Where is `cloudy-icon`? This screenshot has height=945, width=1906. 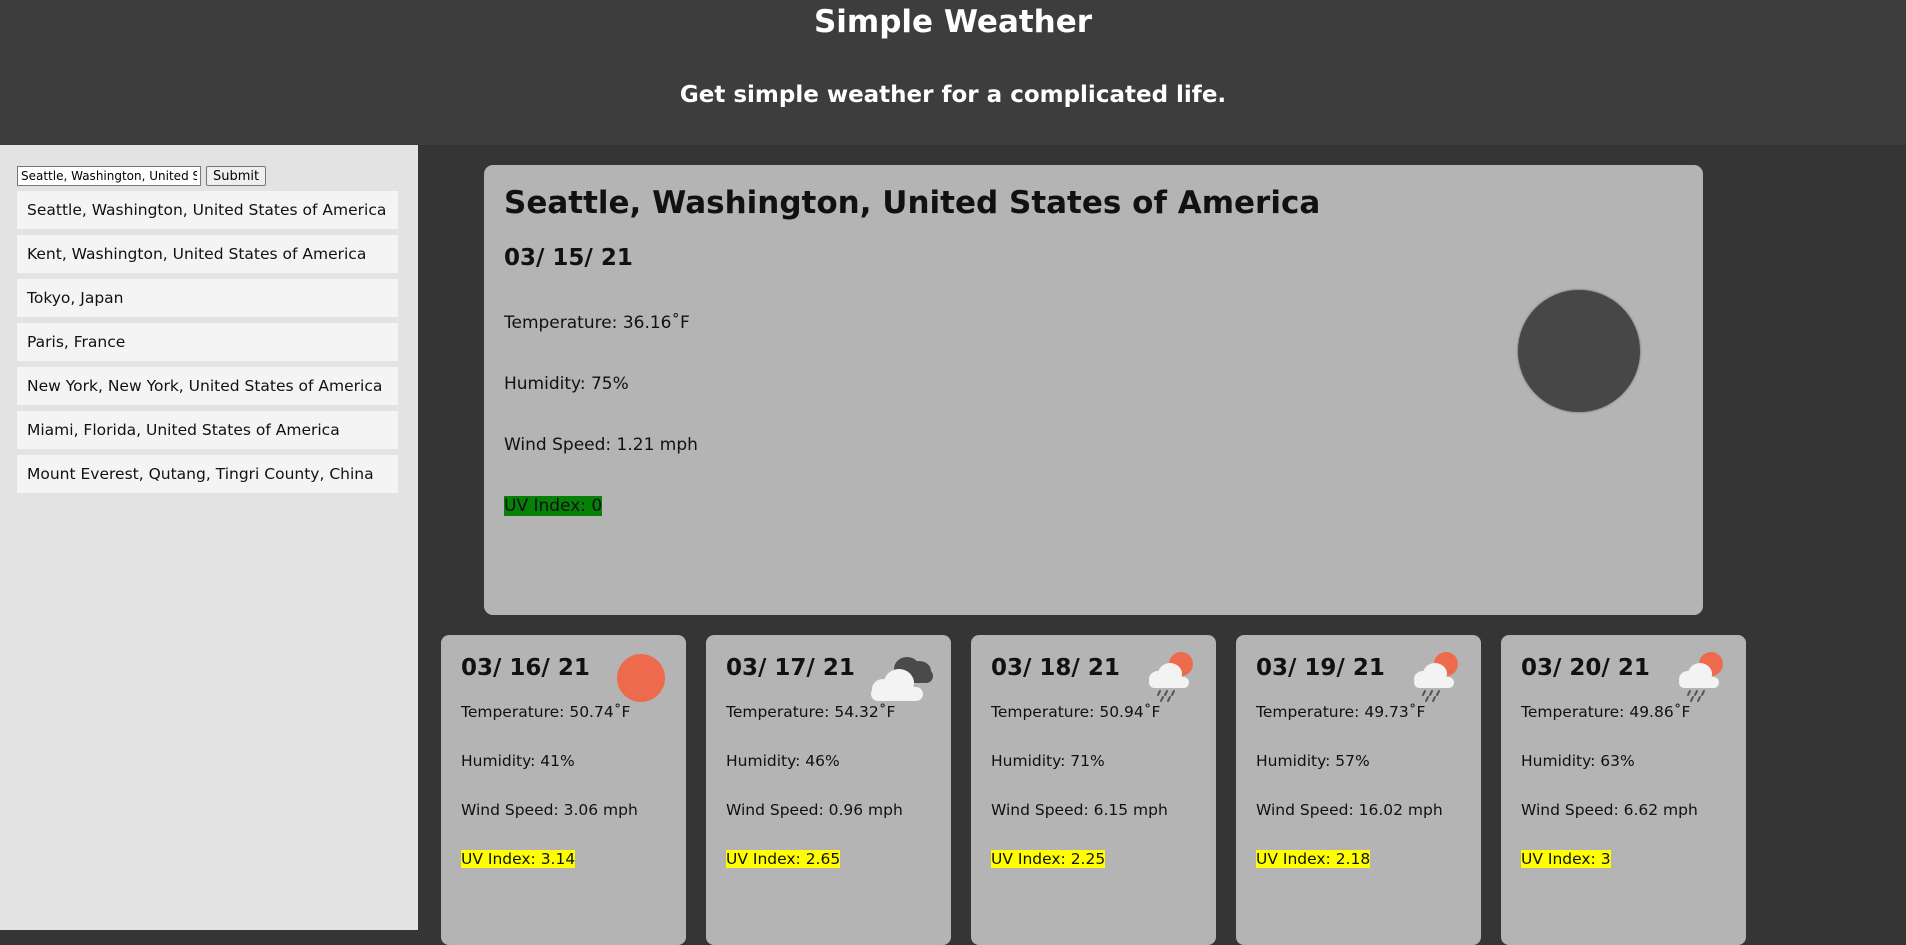 cloudy-icon is located at coordinates (902, 679).